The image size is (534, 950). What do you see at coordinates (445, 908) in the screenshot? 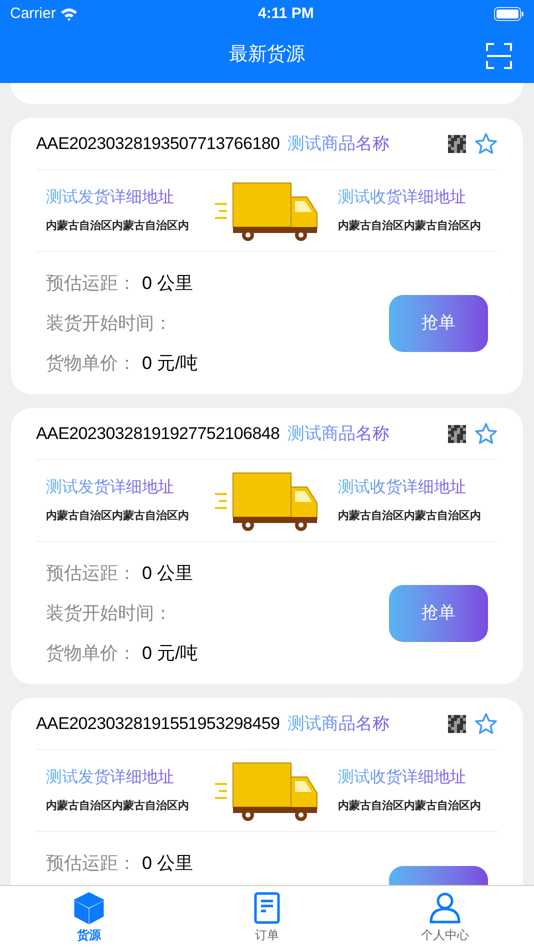
I see `person-icon` at bounding box center [445, 908].